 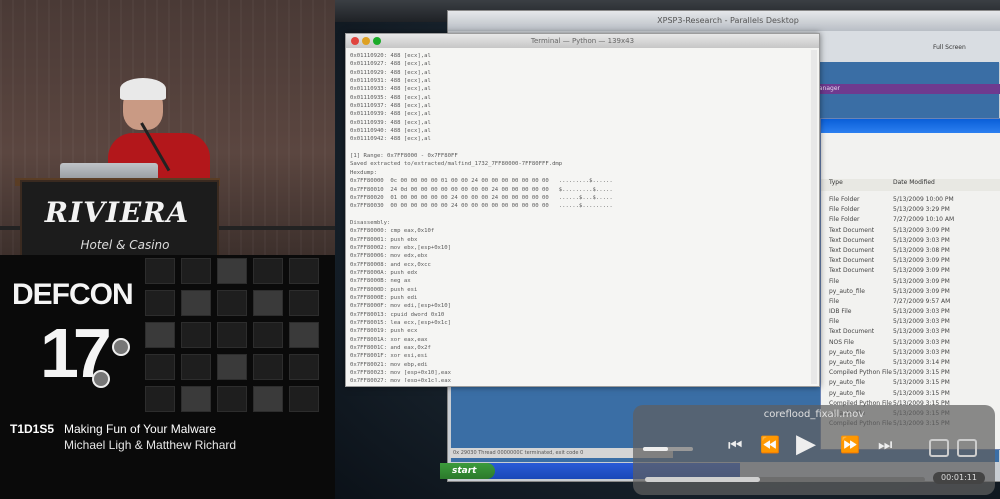 What do you see at coordinates (850, 444) in the screenshot?
I see `fast-forward-icon: ⏩` at bounding box center [850, 444].